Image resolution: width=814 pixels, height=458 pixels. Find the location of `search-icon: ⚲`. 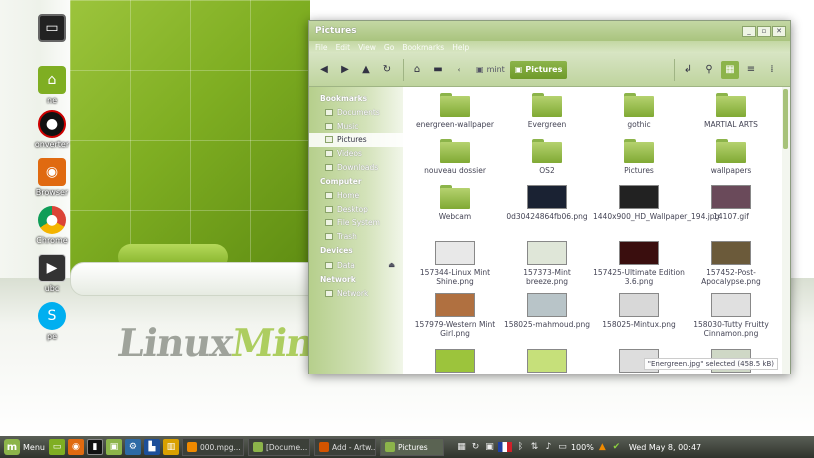

search-icon: ⚲ is located at coordinates (709, 70).